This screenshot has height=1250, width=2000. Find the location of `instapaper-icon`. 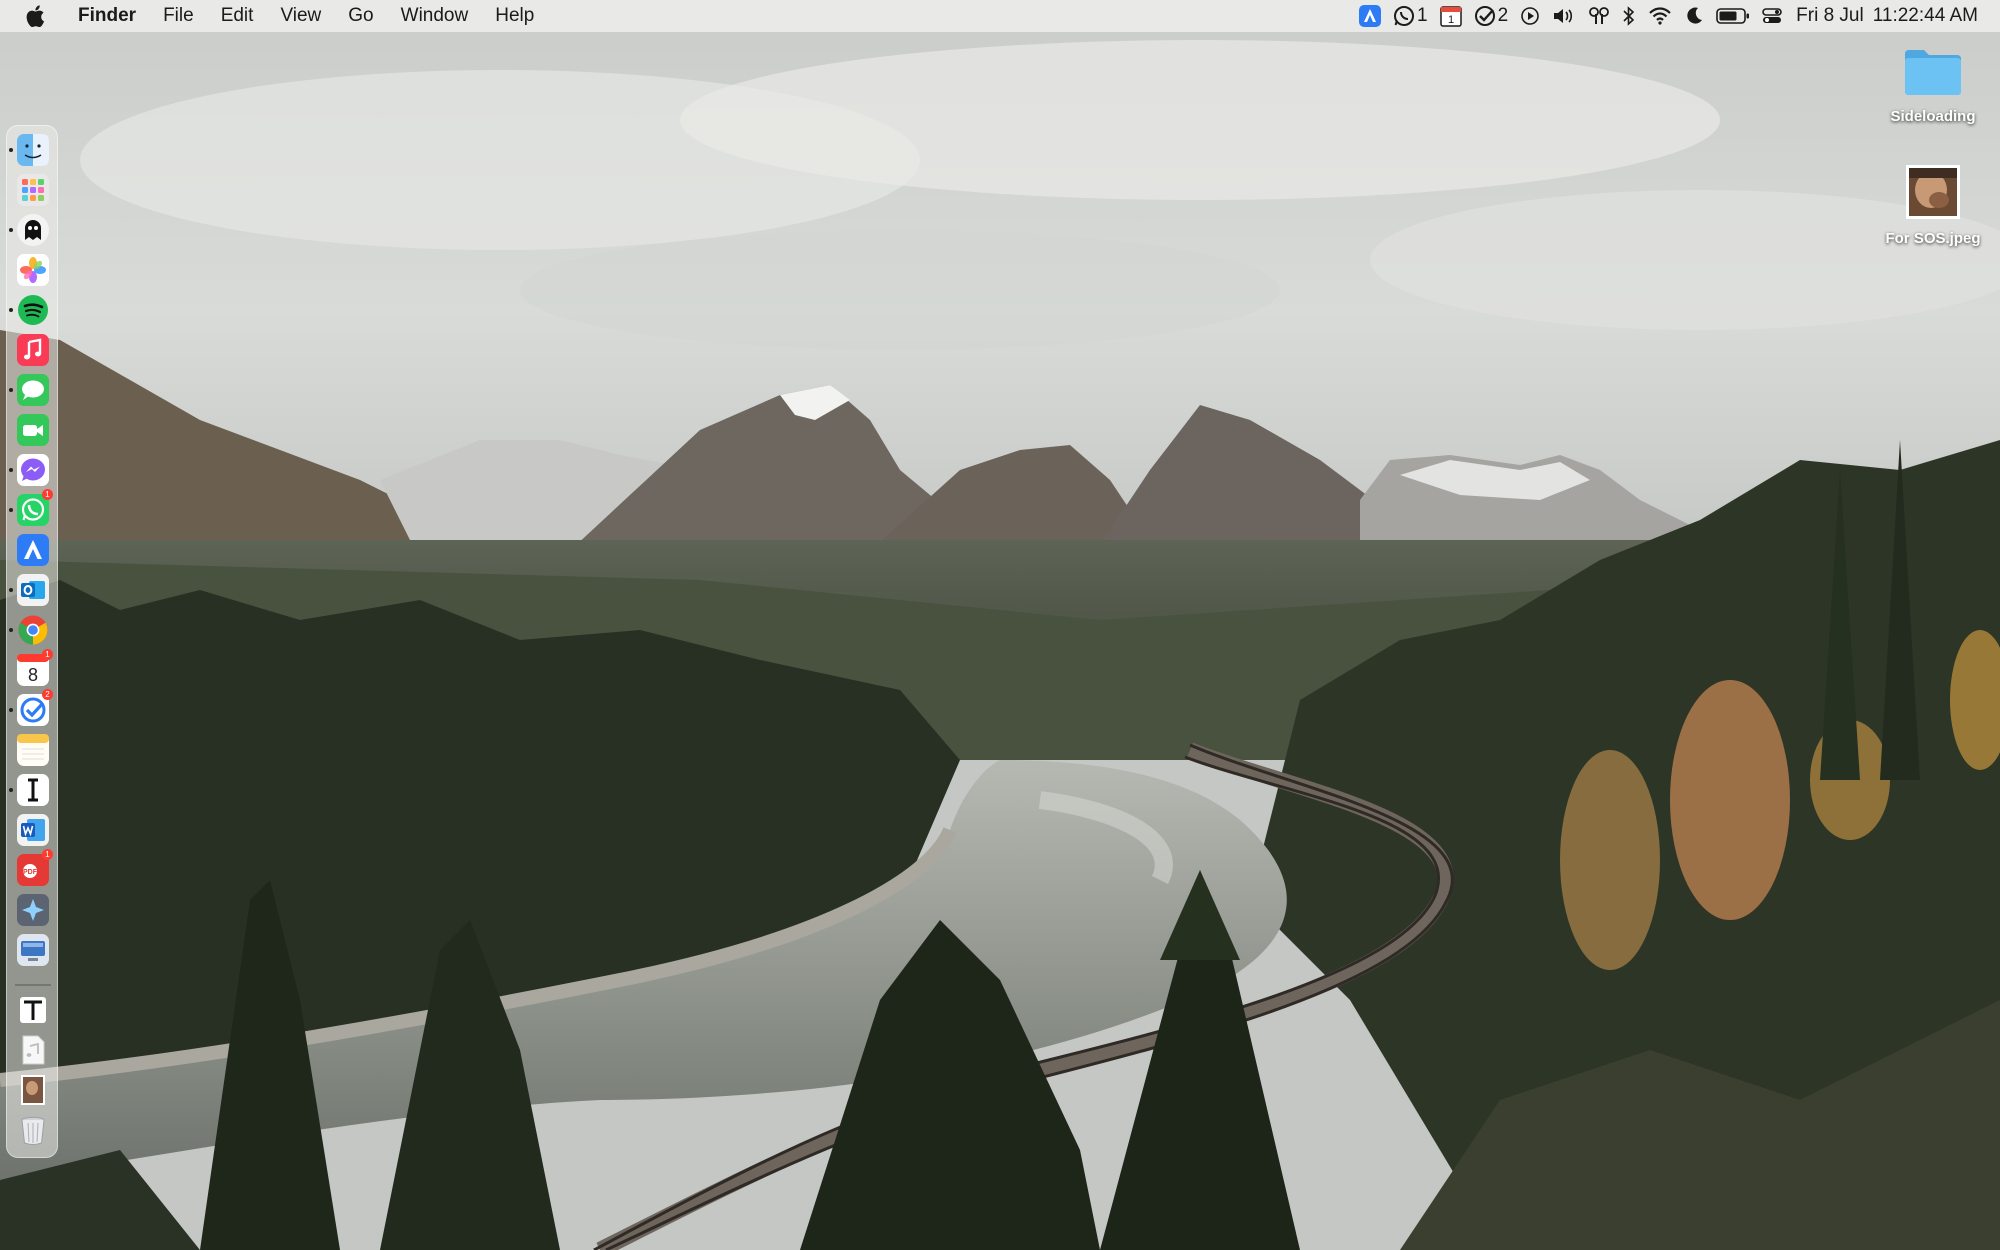

instapaper-icon is located at coordinates (33, 790).